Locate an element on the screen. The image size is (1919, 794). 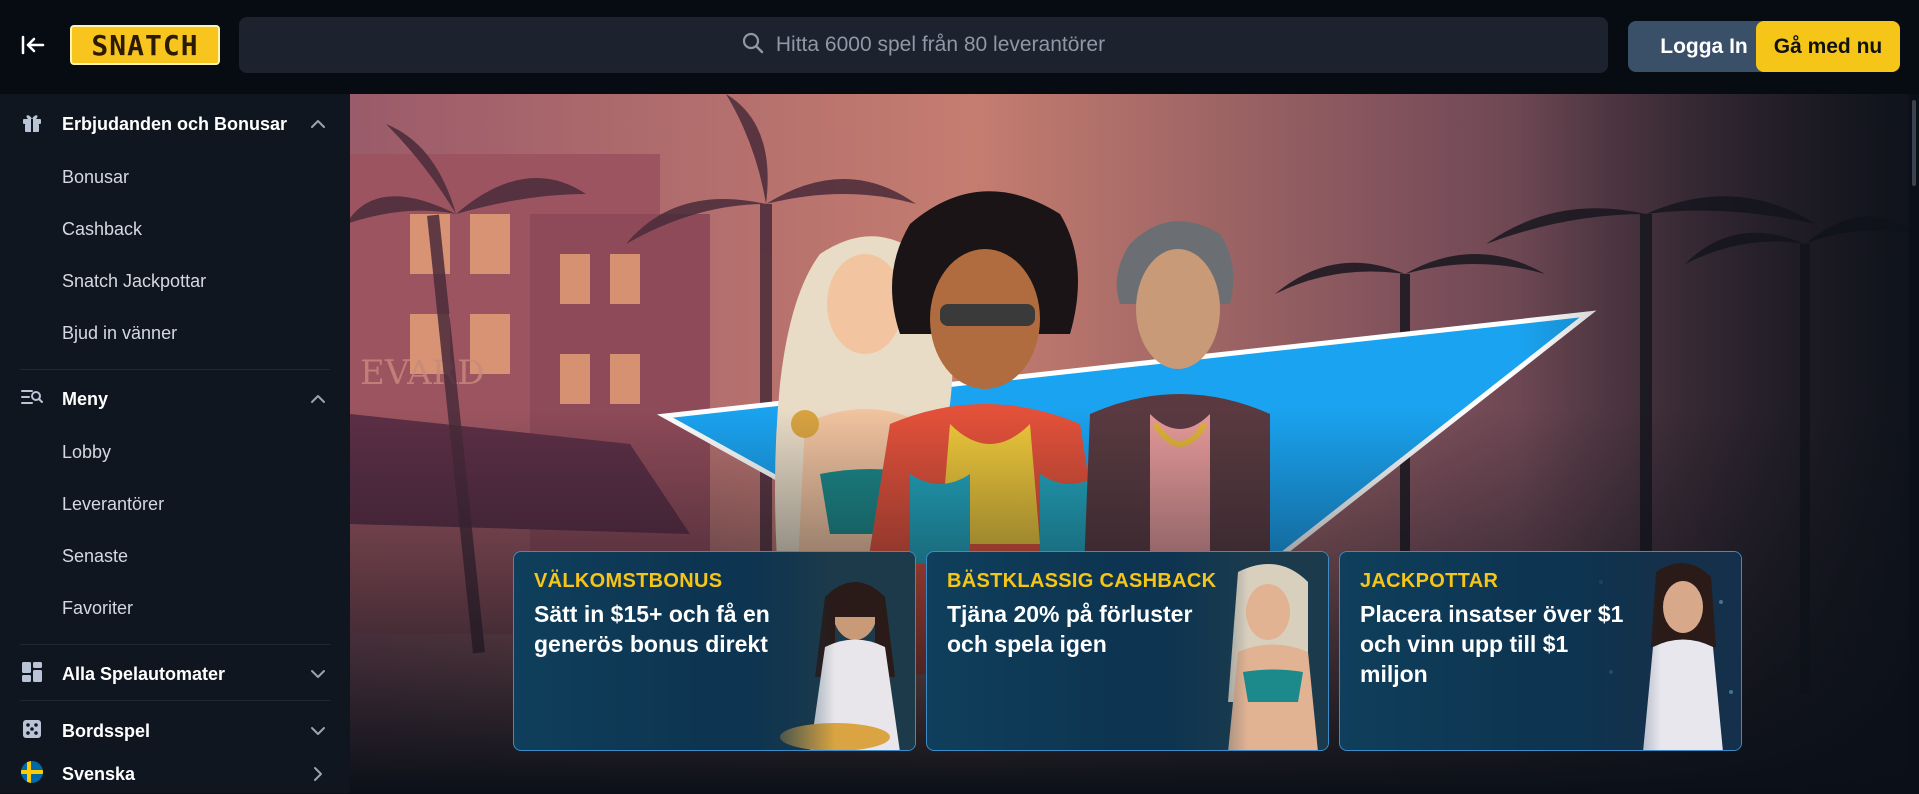
dice-icon is located at coordinates (32, 731).